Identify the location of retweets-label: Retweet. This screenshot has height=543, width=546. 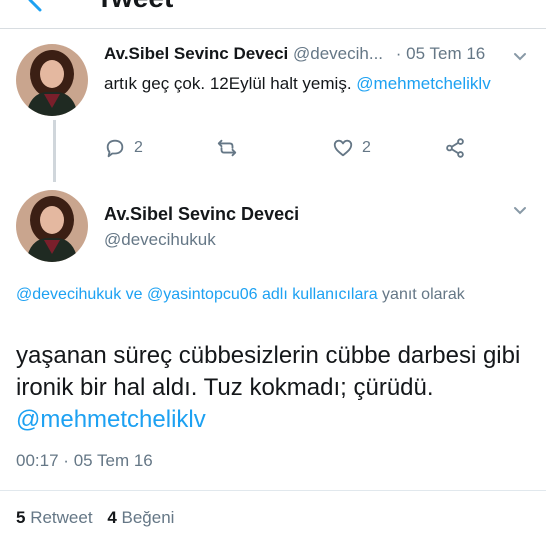
(61, 517).